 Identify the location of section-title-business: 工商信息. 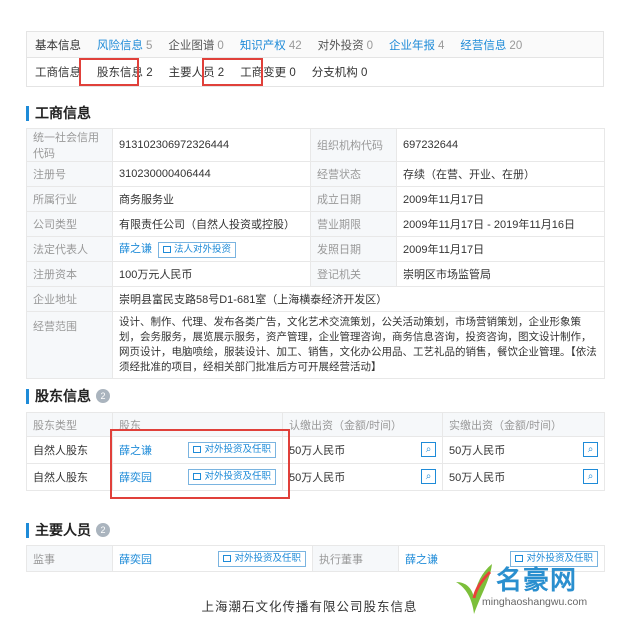
(58, 113).